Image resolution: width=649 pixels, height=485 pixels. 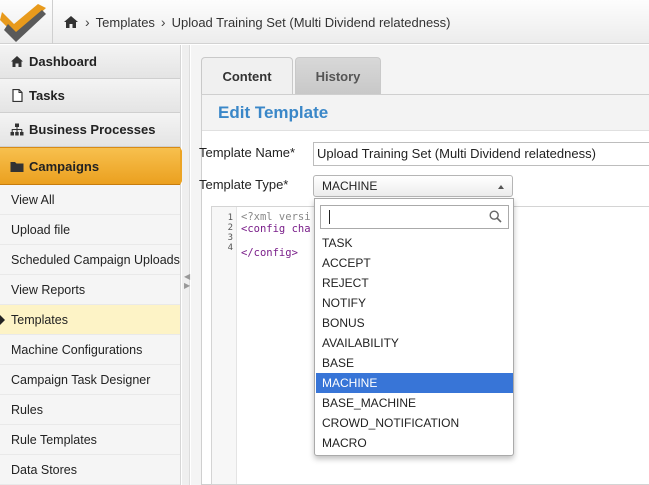 I want to click on sidebar-item-label: Campaigns, so click(x=64, y=166).